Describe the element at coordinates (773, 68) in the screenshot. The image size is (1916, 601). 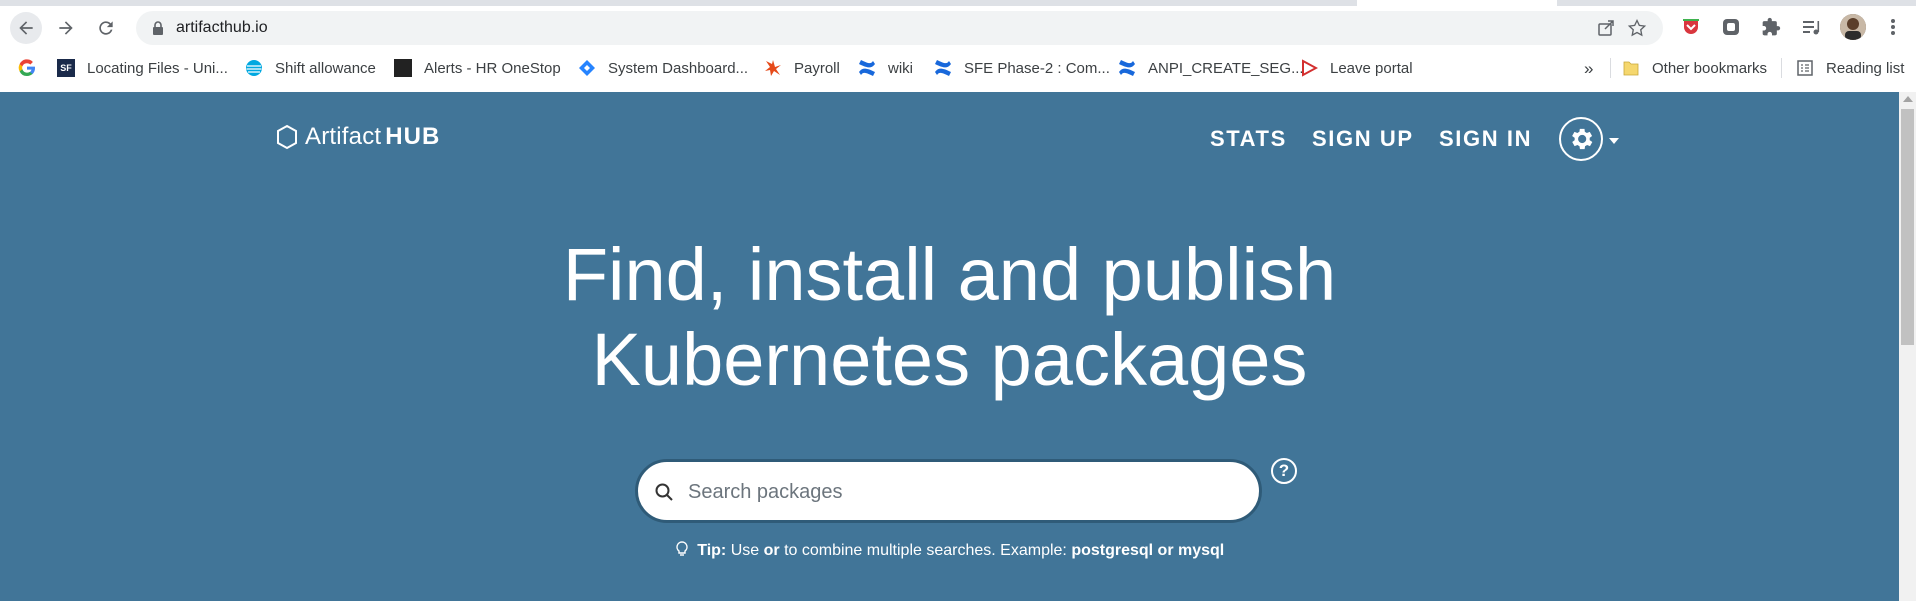
I see `payroll-icon` at that location.